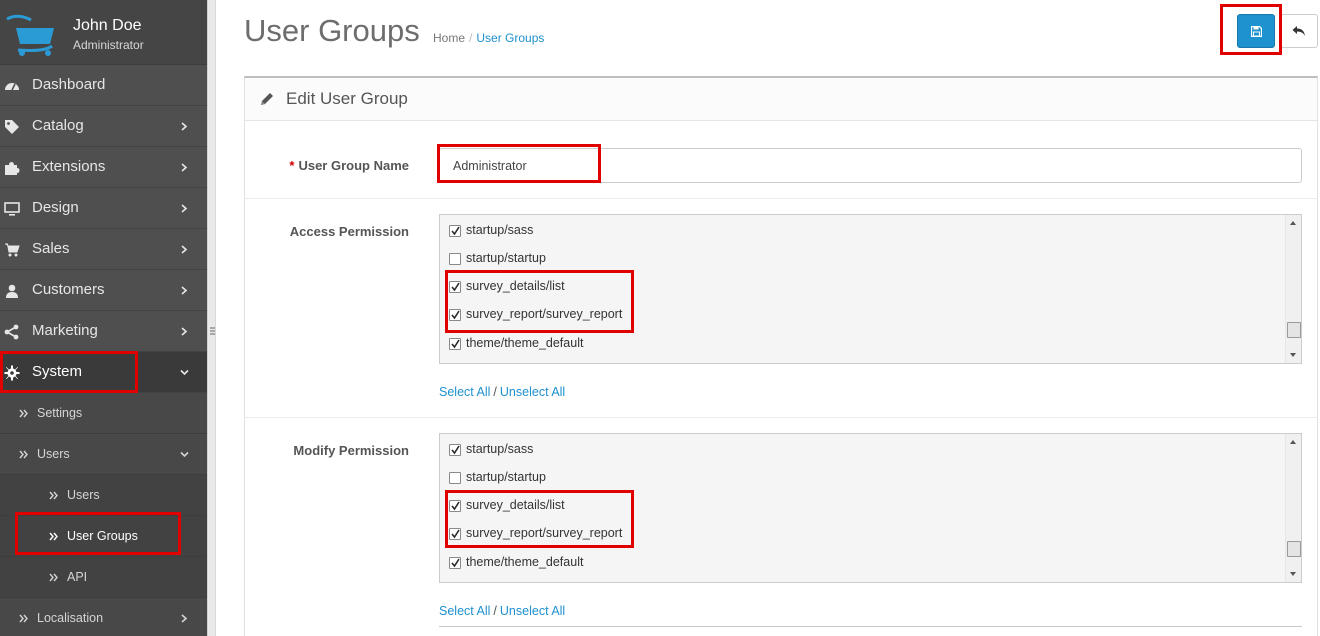 This screenshot has height=636, width=1320. I want to click on dashboard-icon, so click(12, 87).